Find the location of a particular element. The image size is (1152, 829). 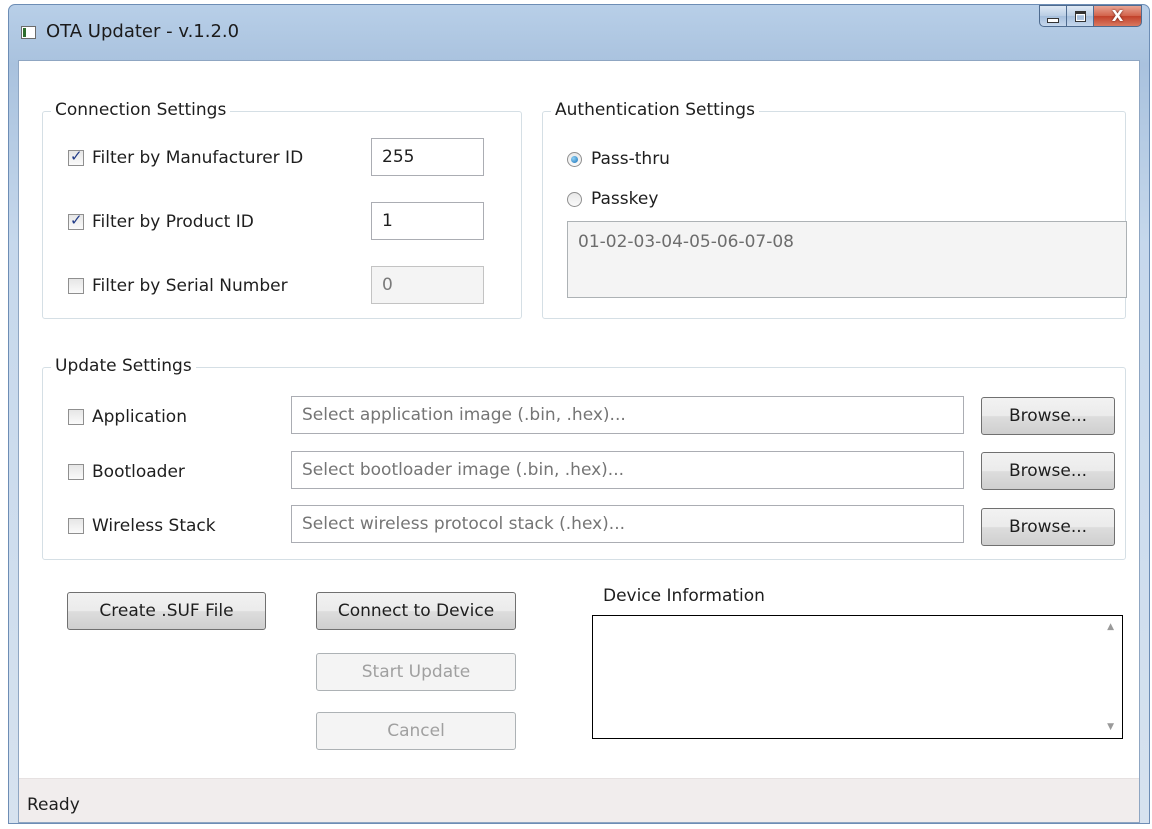

application-row: Application is located at coordinates (127, 417).